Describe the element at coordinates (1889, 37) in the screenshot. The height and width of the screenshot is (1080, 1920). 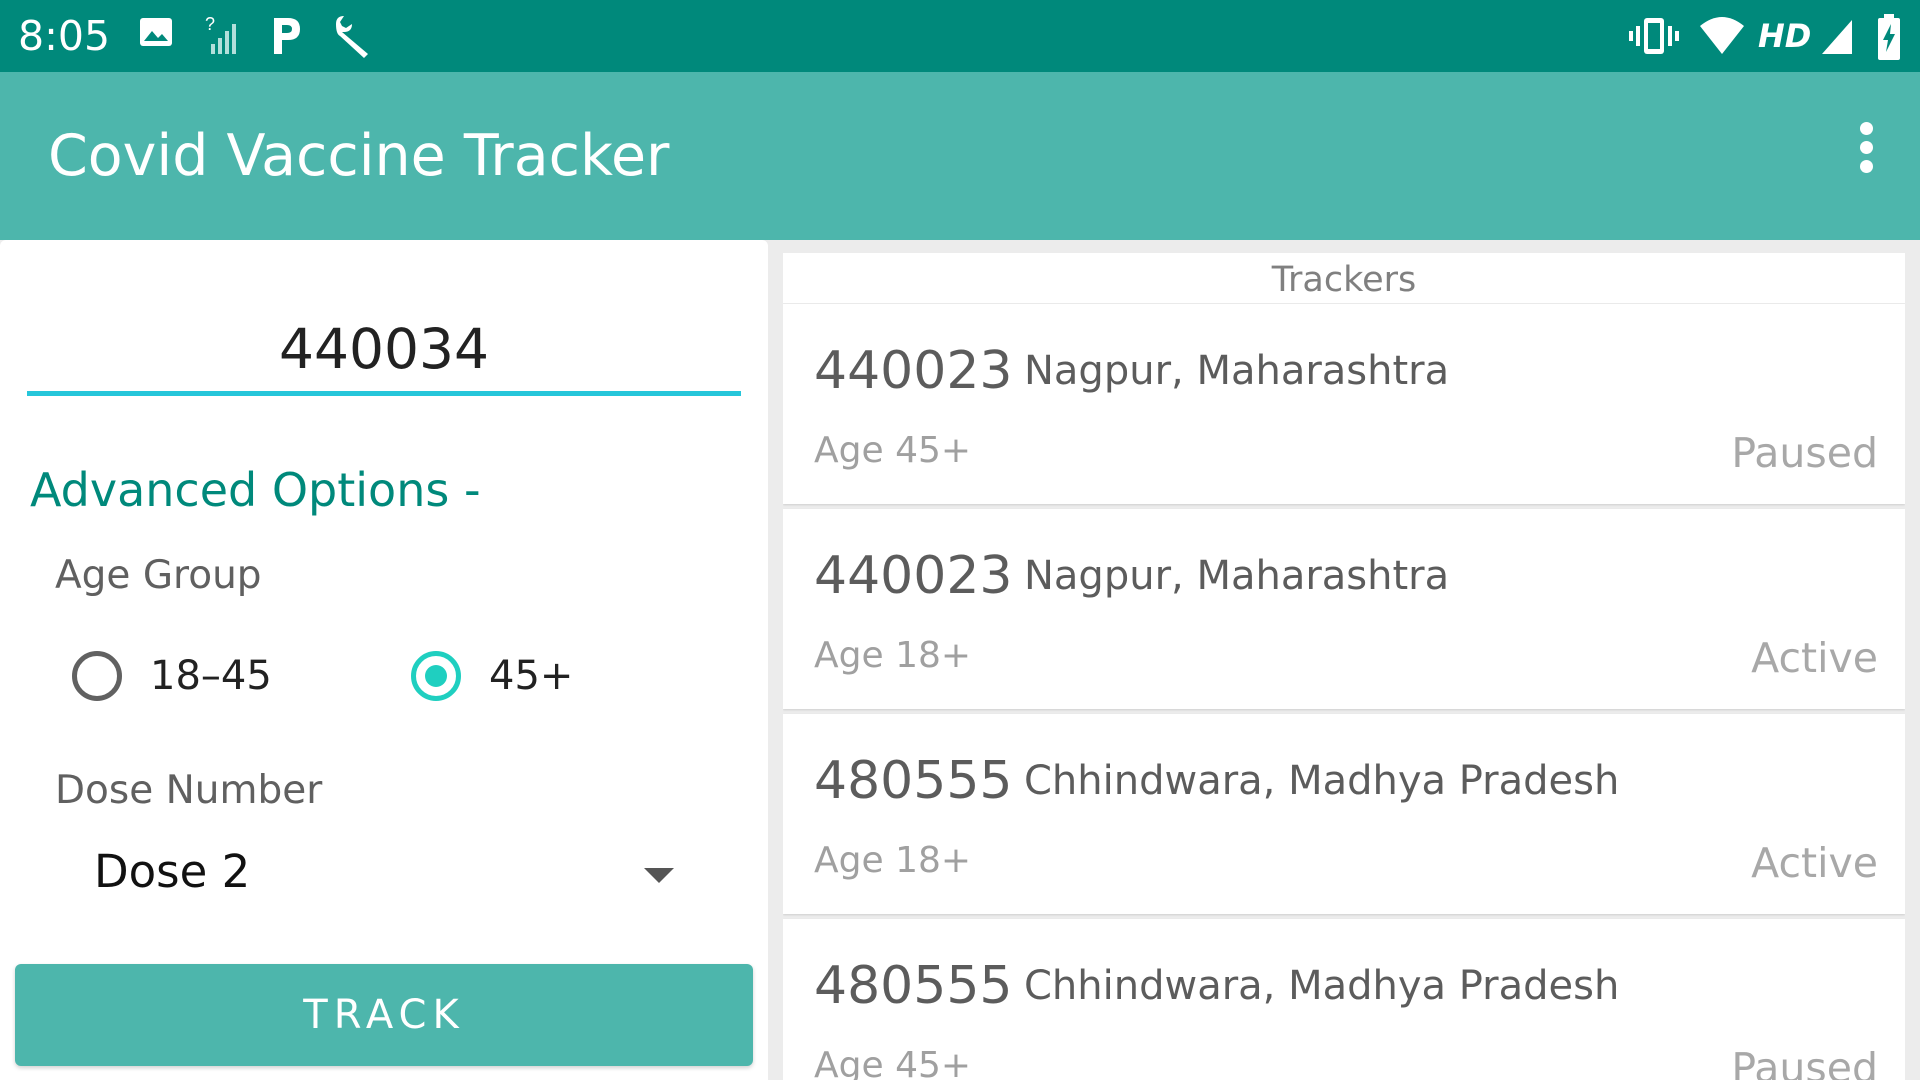
I see `battery-charging-icon` at that location.